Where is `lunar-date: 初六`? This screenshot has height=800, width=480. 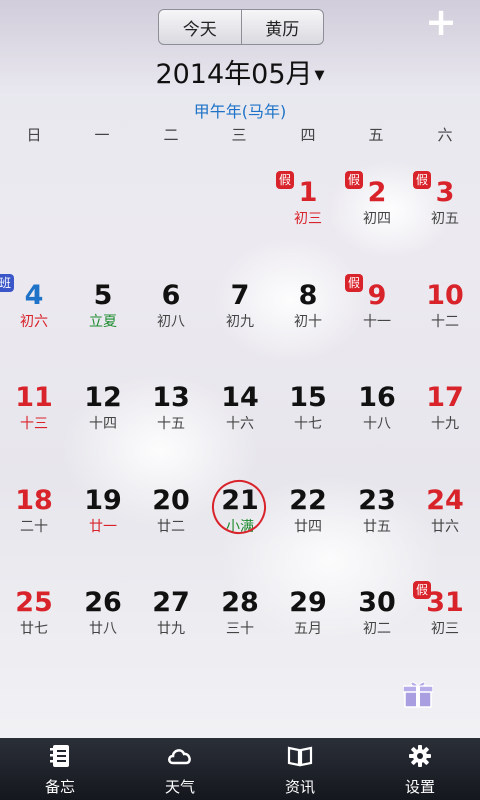
lunar-date: 初六 is located at coordinates (34, 322).